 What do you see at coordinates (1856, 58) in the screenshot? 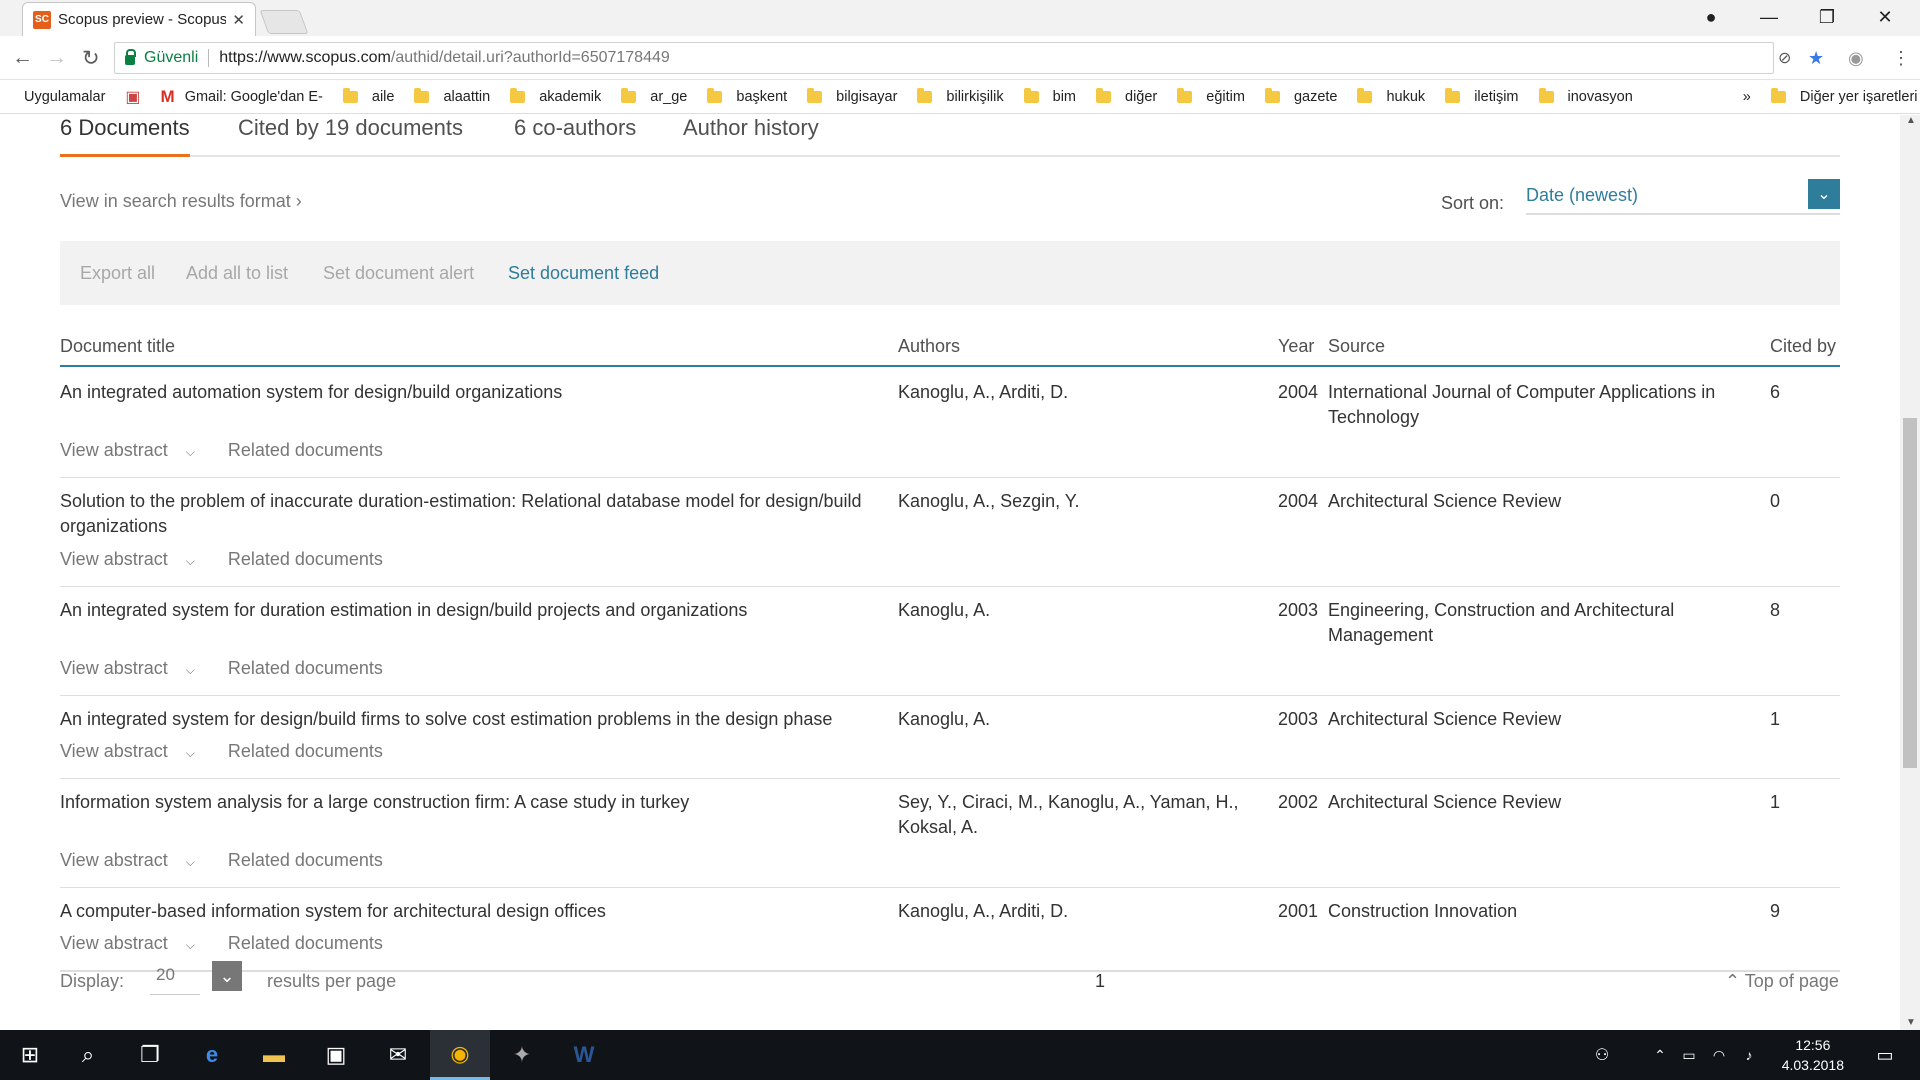
I see `extension-icon: ◉` at bounding box center [1856, 58].